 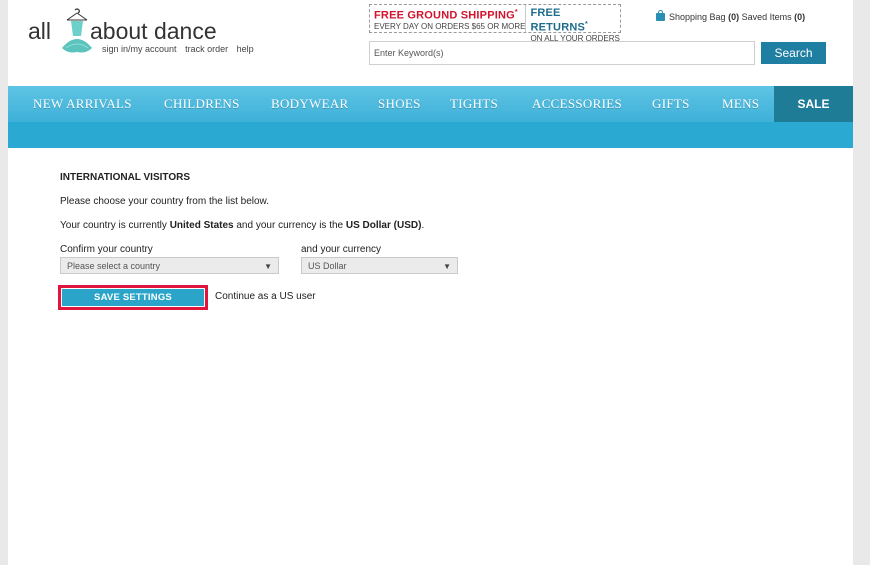 What do you see at coordinates (793, 53) in the screenshot?
I see `search-button: Search` at bounding box center [793, 53].